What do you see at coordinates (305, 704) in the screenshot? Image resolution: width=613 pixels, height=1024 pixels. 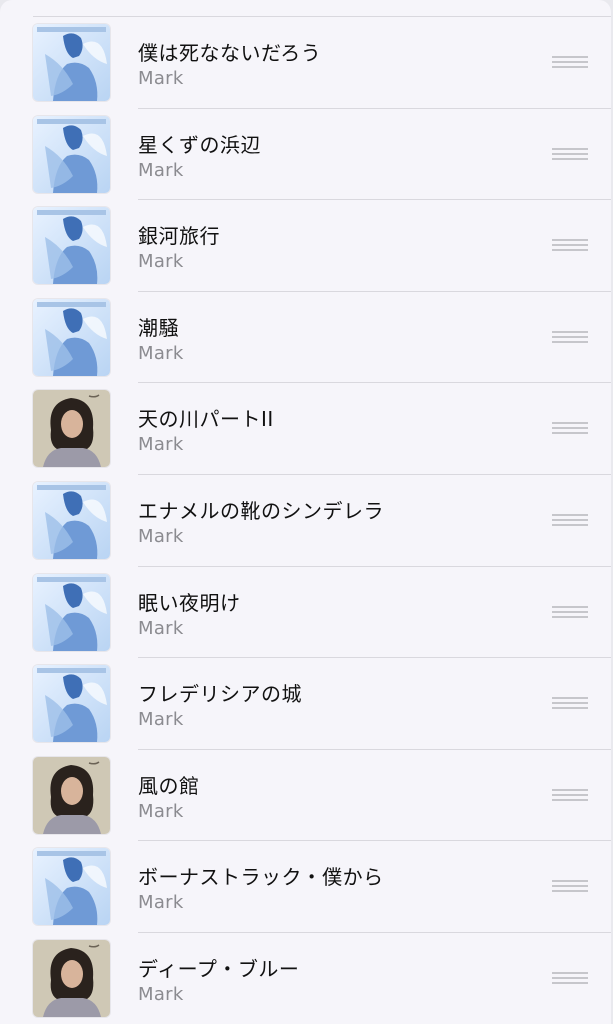 I see `track-row: フレデリシアの城 Mark` at bounding box center [305, 704].